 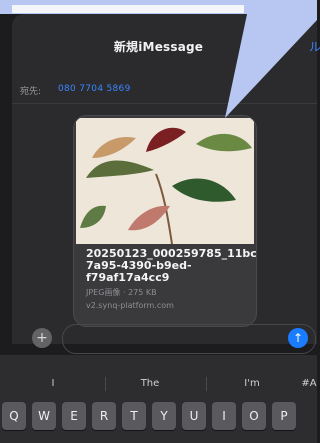 I want to click on new-imessage-title: 新規iMessage, so click(x=158, y=47).